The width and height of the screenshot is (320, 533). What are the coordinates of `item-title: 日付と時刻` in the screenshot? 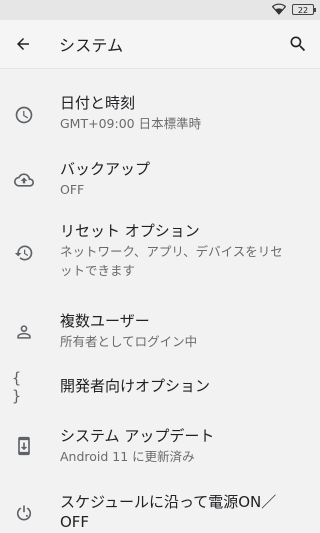 It's located at (98, 103).